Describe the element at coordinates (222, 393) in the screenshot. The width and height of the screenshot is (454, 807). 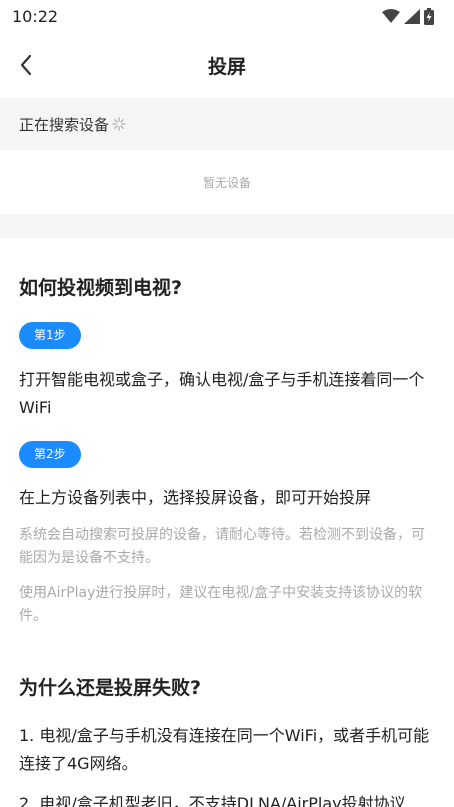
I see `step-1-text: 打开智能电视或盒子，确认电视/盒子与手机连接着同一个WiFi` at that location.